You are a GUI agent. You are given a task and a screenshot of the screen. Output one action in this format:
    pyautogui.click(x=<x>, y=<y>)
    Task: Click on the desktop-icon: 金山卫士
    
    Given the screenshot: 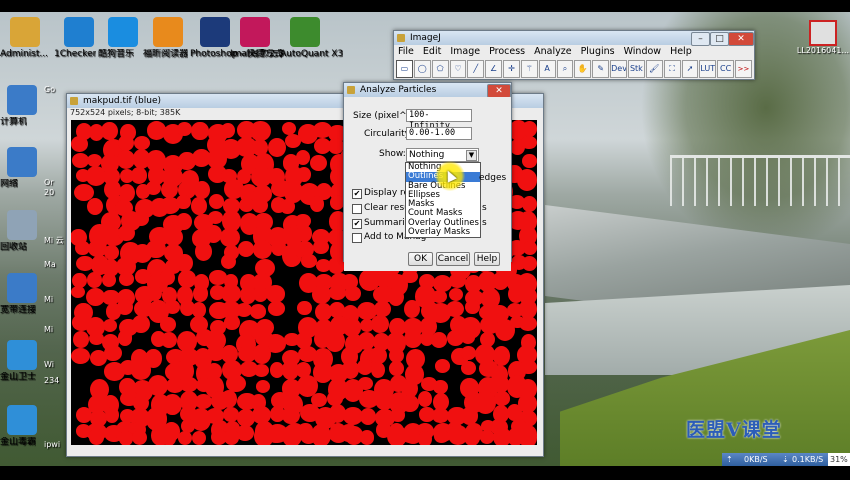 What is the action you would take?
    pyautogui.click(x=22, y=361)
    